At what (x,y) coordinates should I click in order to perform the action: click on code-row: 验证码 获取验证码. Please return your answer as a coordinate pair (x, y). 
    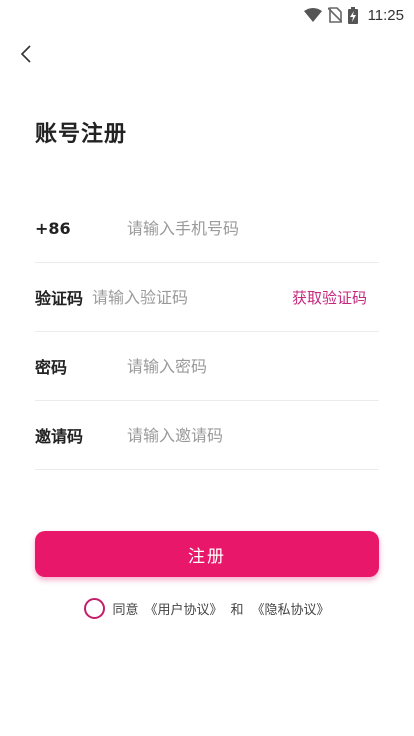
    Looking at the image, I should click on (207, 297).